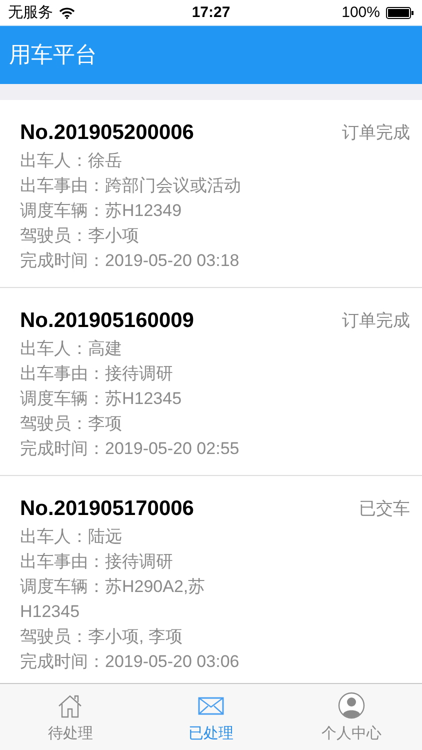 Image resolution: width=422 pixels, height=750 pixels. What do you see at coordinates (211, 12) in the screenshot?
I see `clock-text: 17:27` at bounding box center [211, 12].